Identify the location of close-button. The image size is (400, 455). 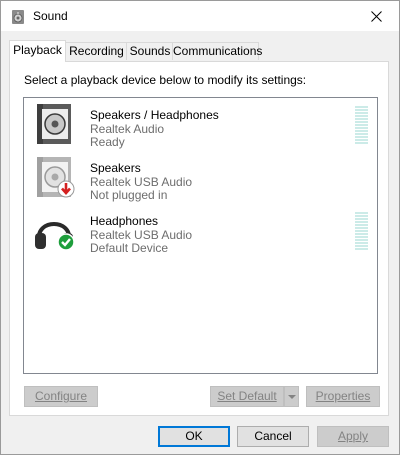
(376, 16).